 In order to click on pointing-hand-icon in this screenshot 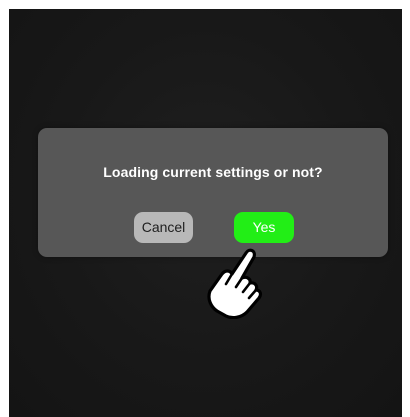, I will do `click(235, 283)`.